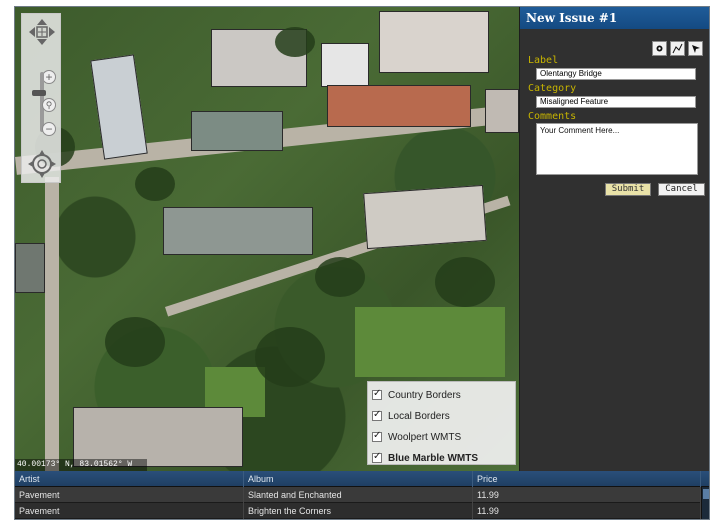 The image size is (720, 522). I want to click on layer-toggle-local-borders: Local Borders, so click(411, 416).